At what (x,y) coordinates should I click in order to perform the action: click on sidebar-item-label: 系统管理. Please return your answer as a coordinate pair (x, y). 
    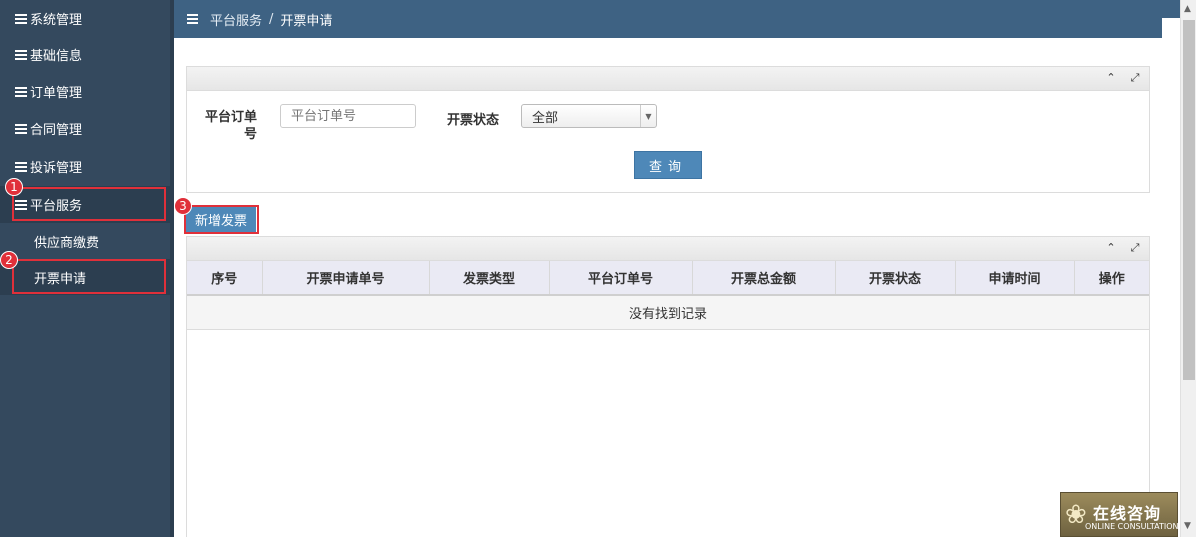
    Looking at the image, I should click on (56, 20).